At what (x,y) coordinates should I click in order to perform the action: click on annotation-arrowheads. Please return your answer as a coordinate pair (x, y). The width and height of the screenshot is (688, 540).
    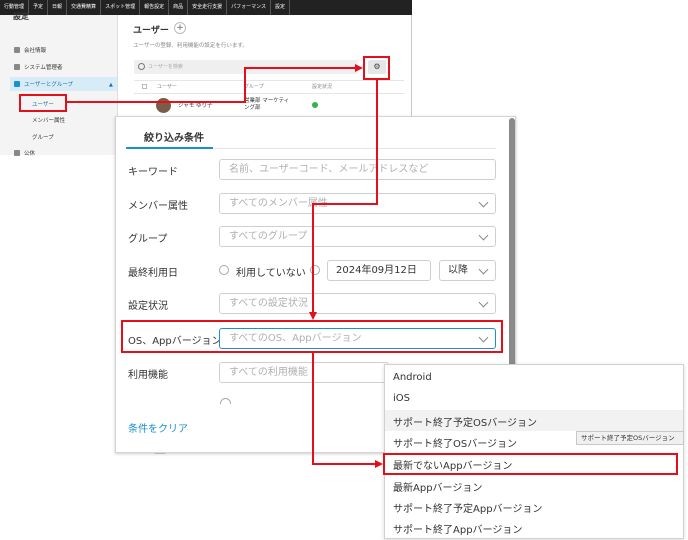
    Looking at the image, I should click on (346, 266).